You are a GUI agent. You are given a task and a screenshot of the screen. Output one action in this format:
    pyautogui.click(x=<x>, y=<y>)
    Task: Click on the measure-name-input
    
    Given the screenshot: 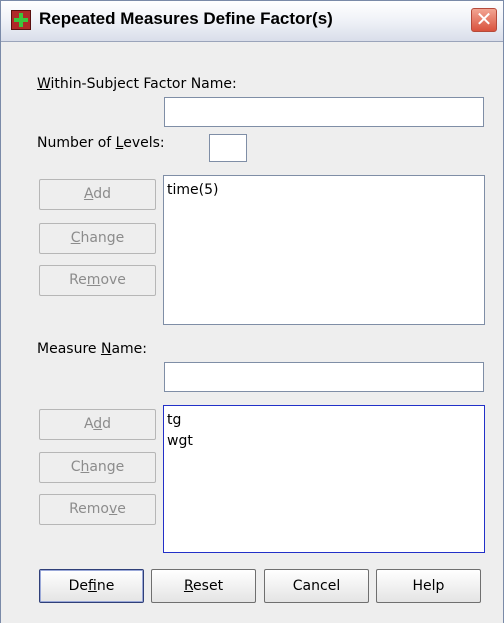 What is the action you would take?
    pyautogui.click(x=324, y=377)
    